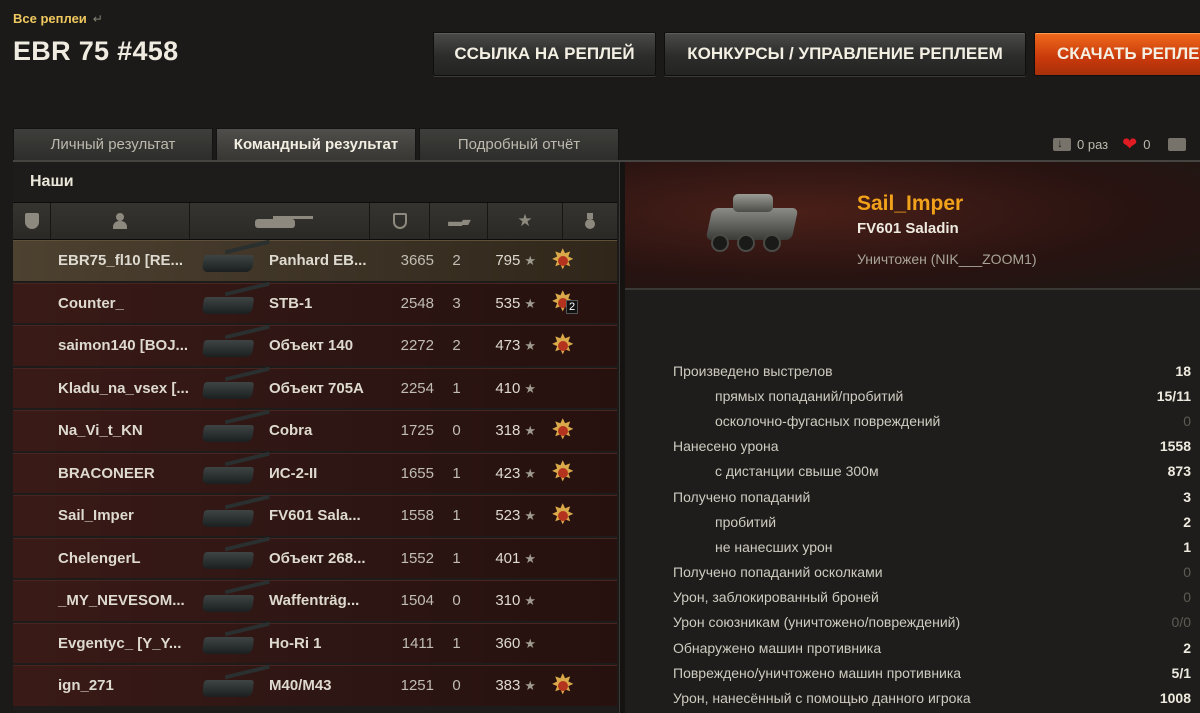  I want to click on xp-cell: 310, so click(508, 601).